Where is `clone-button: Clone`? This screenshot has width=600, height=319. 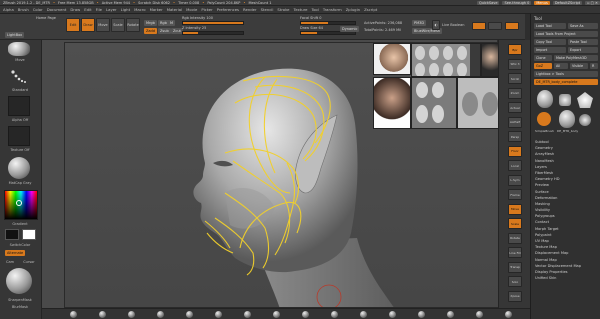
clone-button: Clone is located at coordinates (543, 58).